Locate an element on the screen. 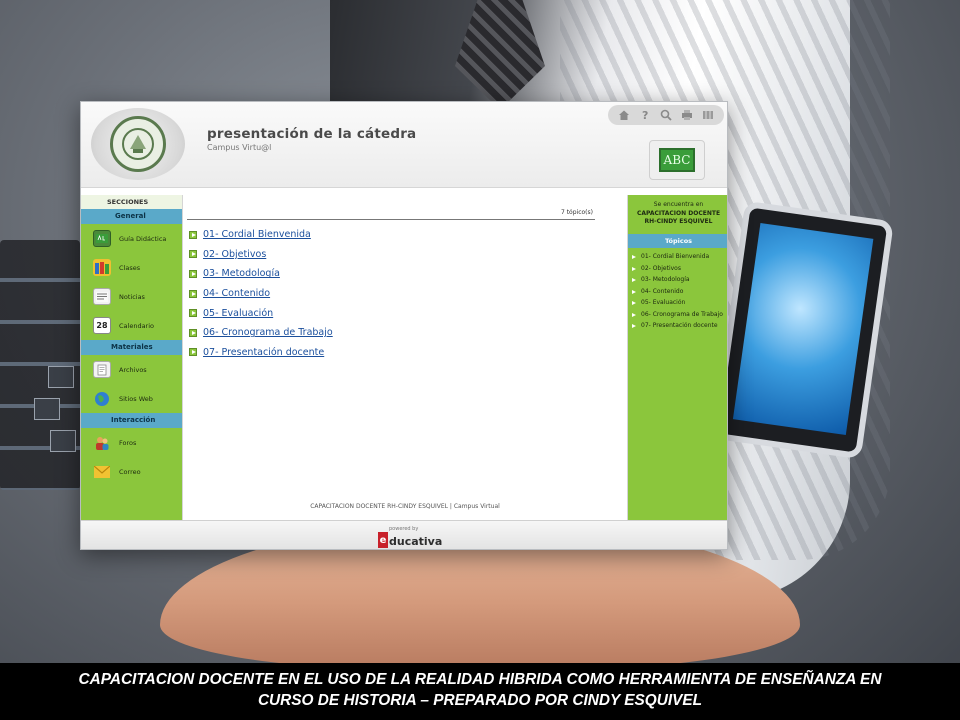 This screenshot has width=960, height=720. sidebar-item-label: Calendario is located at coordinates (137, 325).